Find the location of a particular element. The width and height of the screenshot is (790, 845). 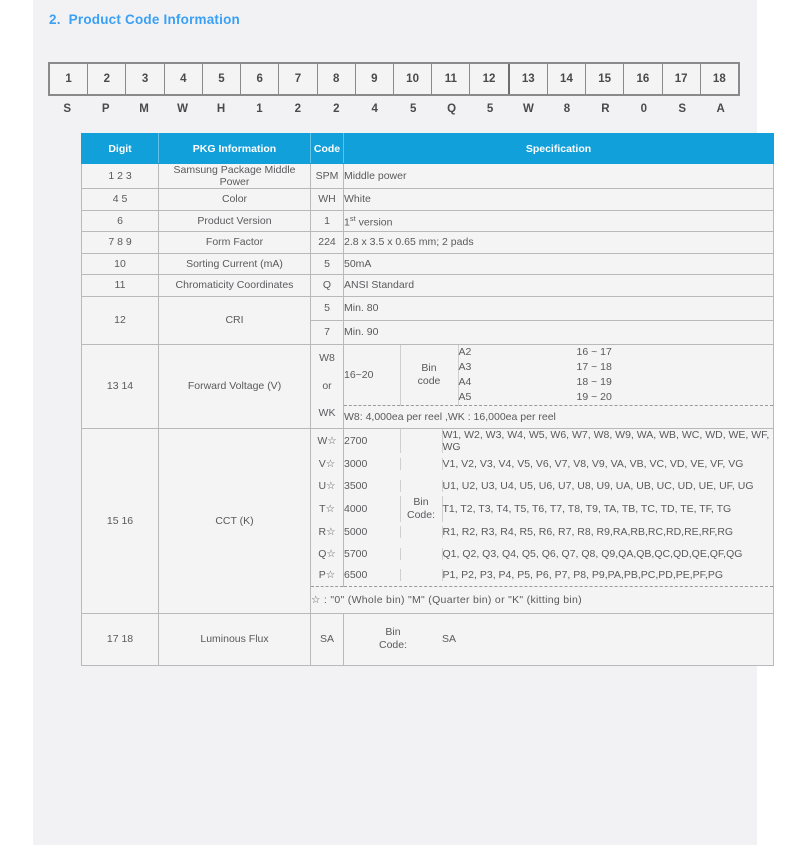

header-pkg-information: PKG Information is located at coordinates (234, 148).